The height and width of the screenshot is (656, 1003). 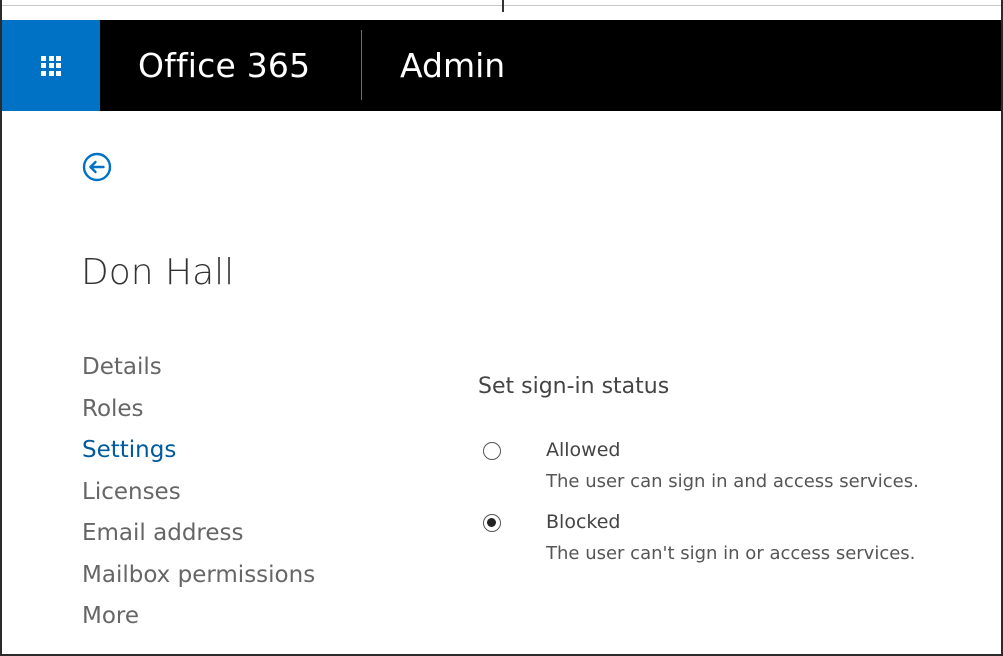 What do you see at coordinates (198, 576) in the screenshot?
I see `nav-item-mailbox-permissions: Mailbox permissions` at bounding box center [198, 576].